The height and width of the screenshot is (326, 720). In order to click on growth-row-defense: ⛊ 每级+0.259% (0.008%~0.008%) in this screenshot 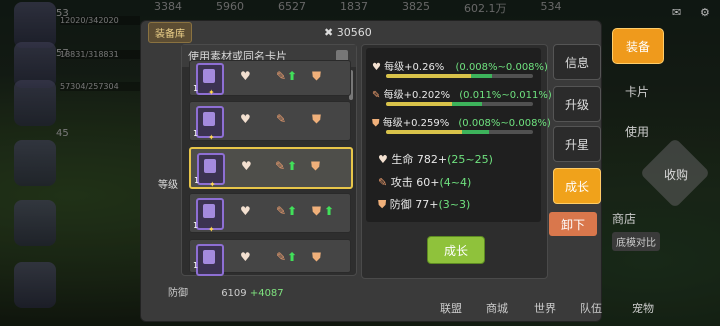, I will do `click(461, 121)`.